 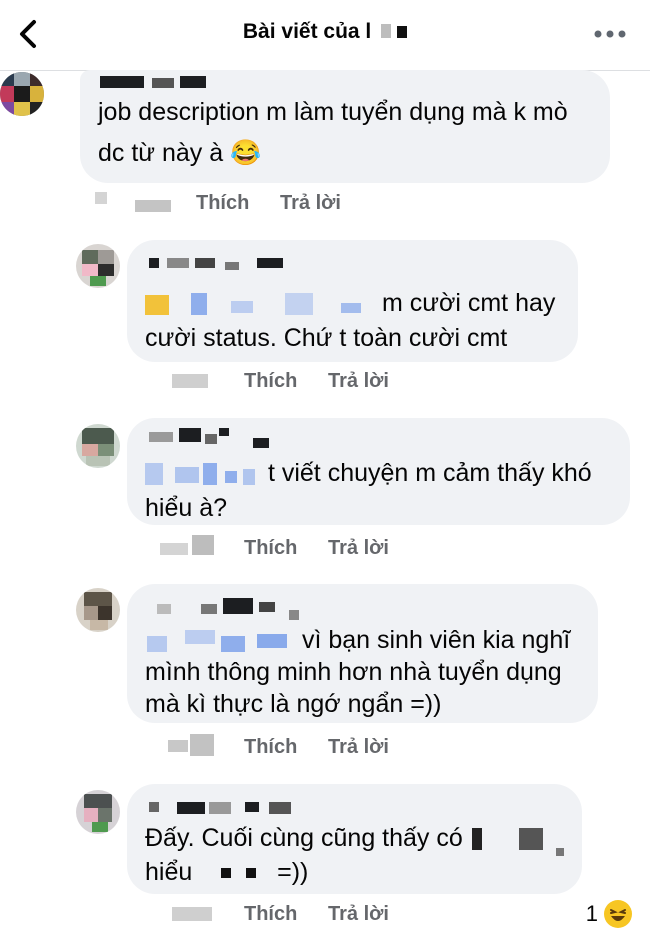 I want to click on comment-bubble: Đấy. Cuối cùng cũng thấy có hiểu =)), so click(x=354, y=839).